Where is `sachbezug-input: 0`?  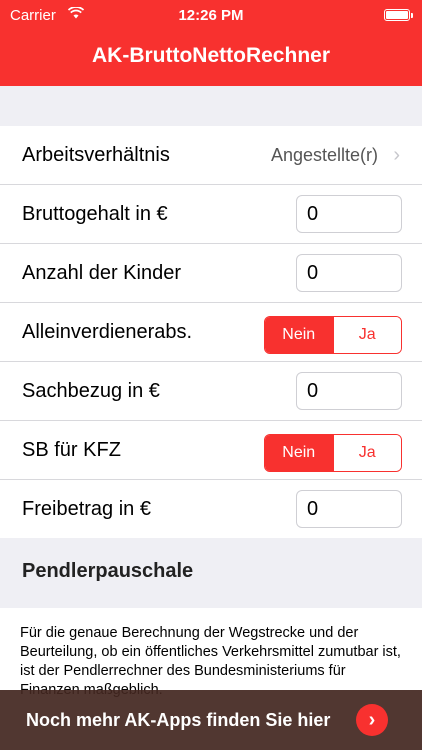 sachbezug-input: 0 is located at coordinates (349, 391).